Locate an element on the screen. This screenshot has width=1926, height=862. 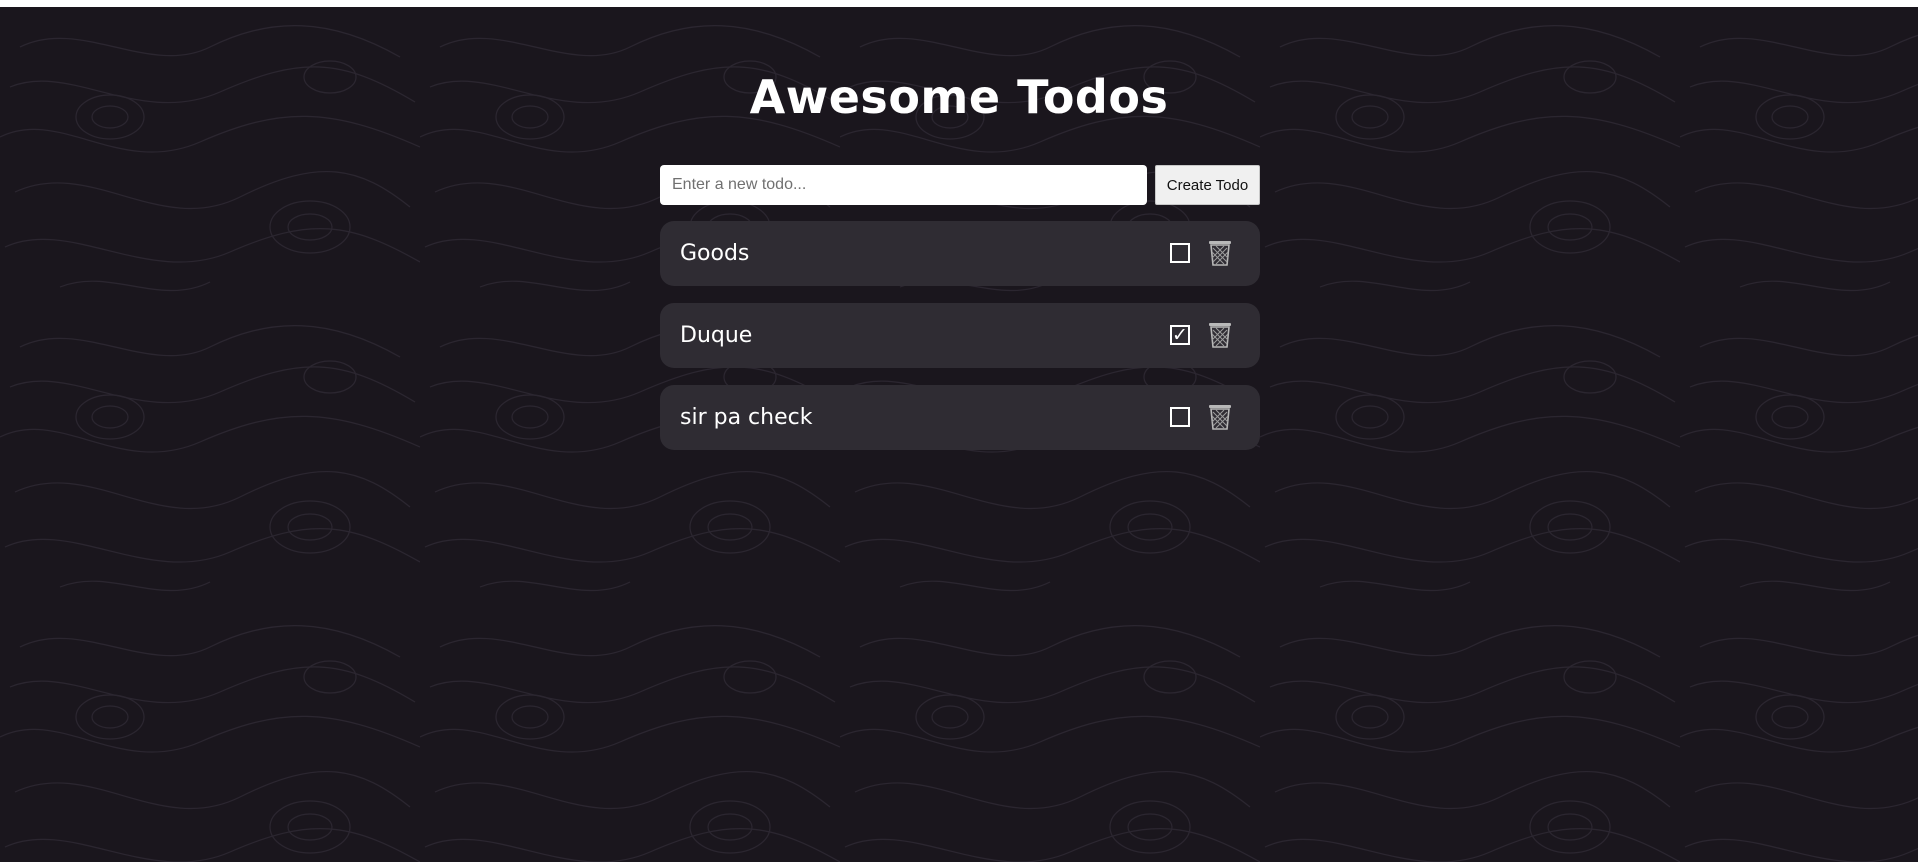
todo-list: Goods Duque ✓ sir pa check is located at coordinates (960, 344).